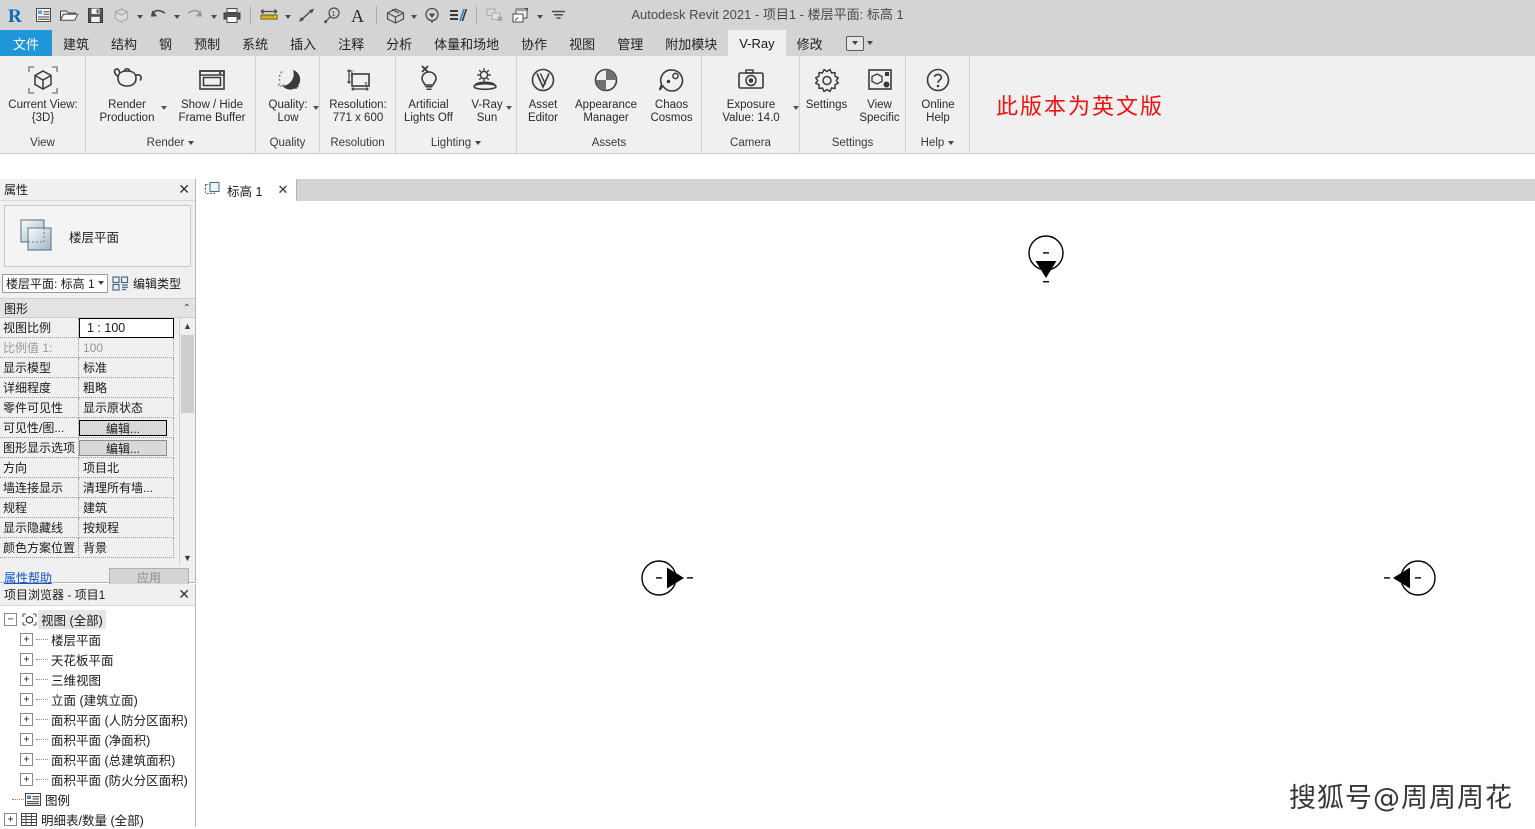 The height and width of the screenshot is (829, 1535). I want to click on tree-node-schedules: + 明细表/数量 (全部), so click(99, 819).